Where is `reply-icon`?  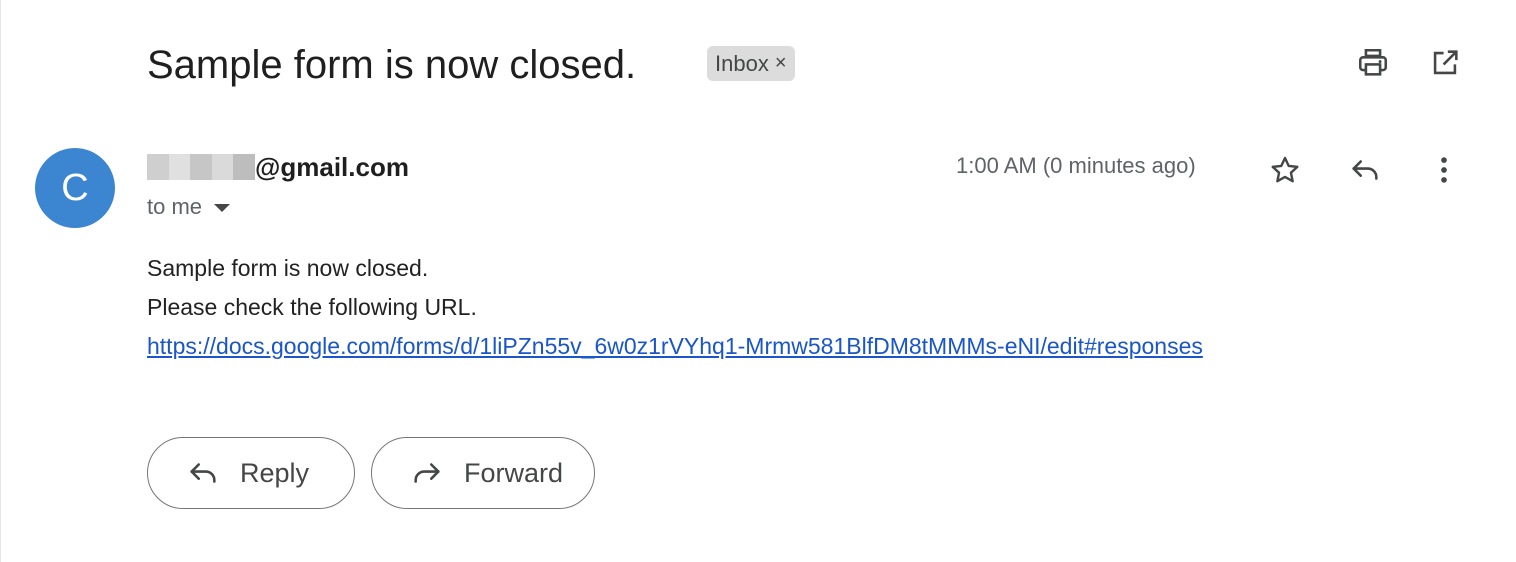
reply-icon is located at coordinates (1365, 170).